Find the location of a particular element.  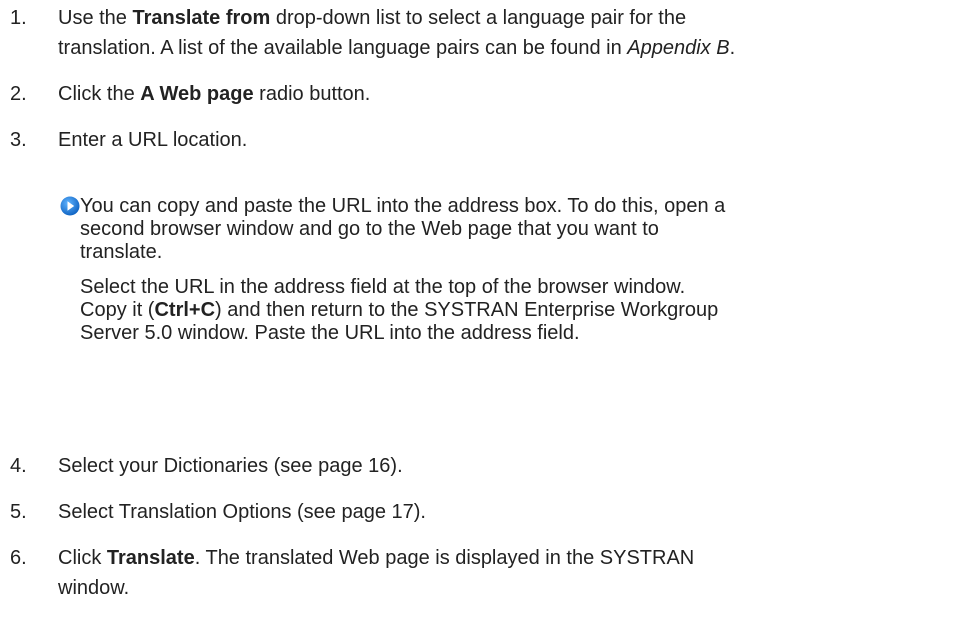

step-text: Select your Dictionaries (see page 16). is located at coordinates (508, 466).